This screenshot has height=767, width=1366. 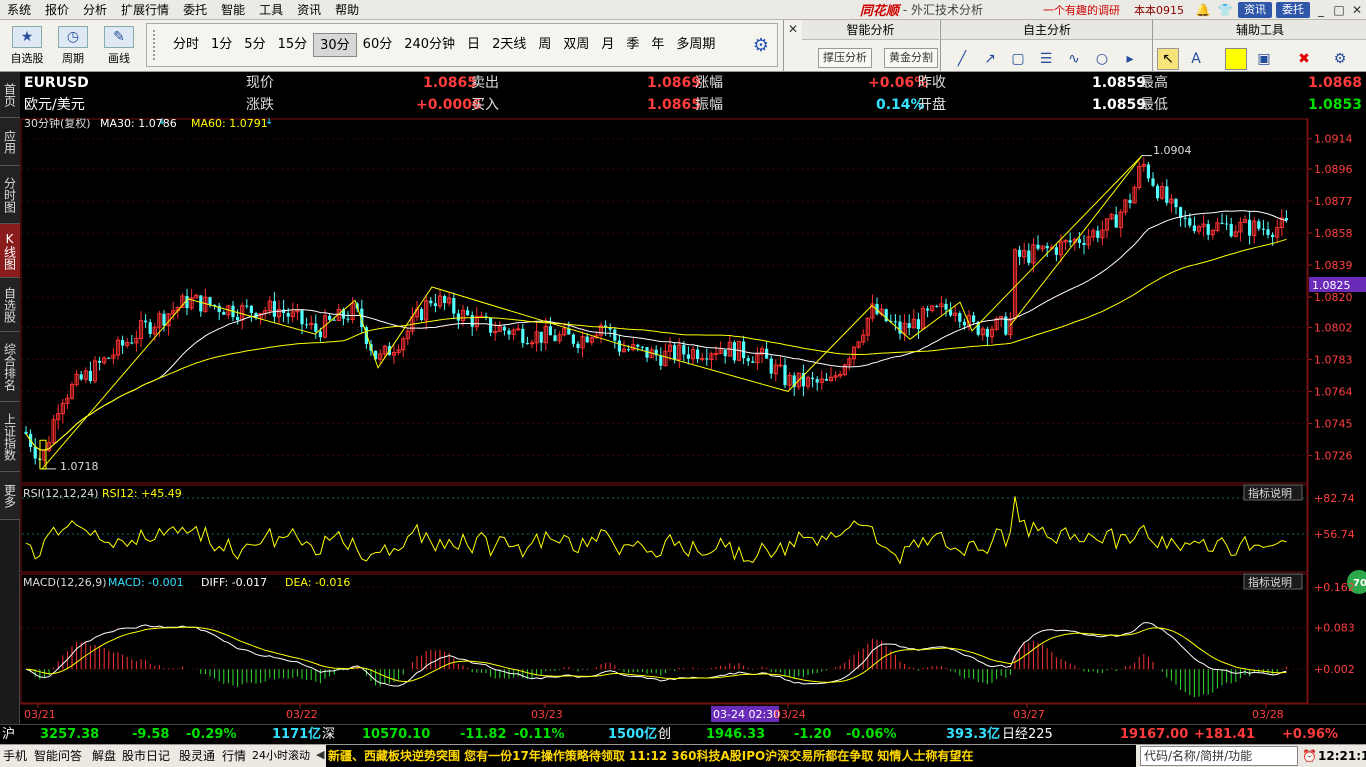 I want to click on period-multi: 多周期, so click(x=695, y=45).